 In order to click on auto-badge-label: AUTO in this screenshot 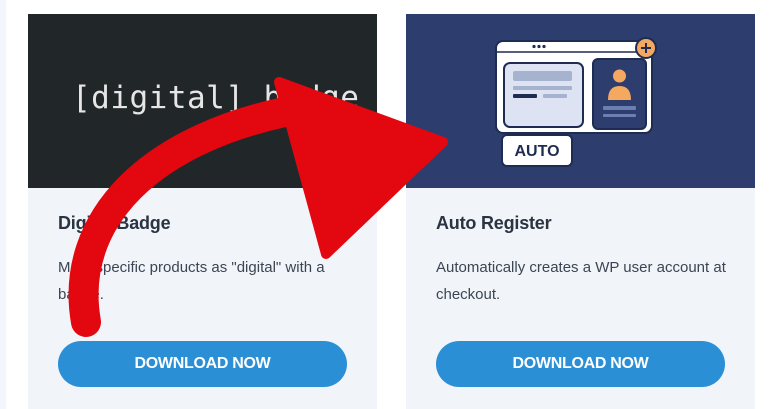, I will do `click(536, 151)`.